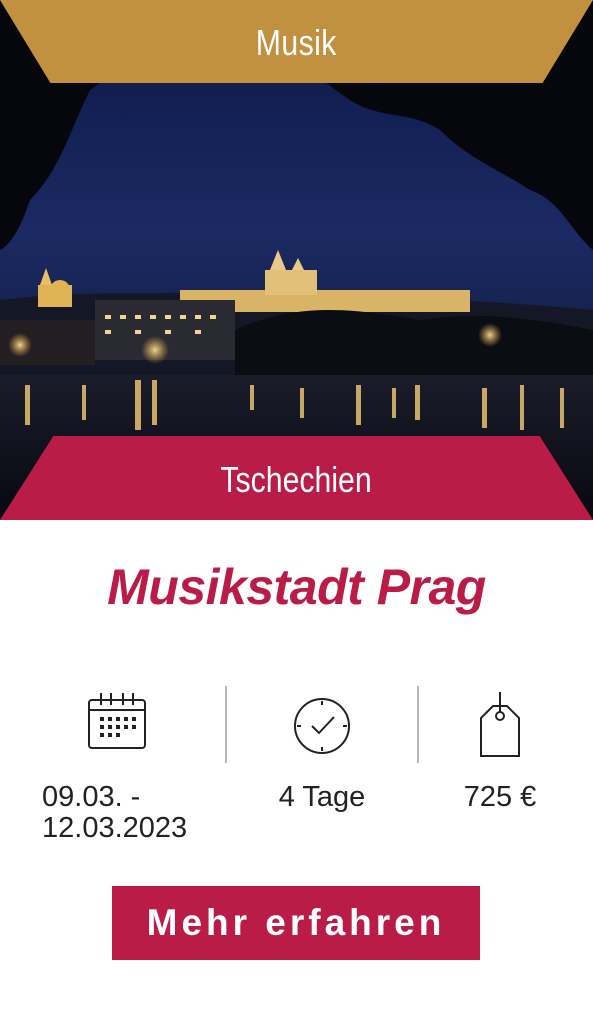 The image size is (593, 1024). What do you see at coordinates (91, 797) in the screenshot?
I see `date-line-1: 09.03. -` at bounding box center [91, 797].